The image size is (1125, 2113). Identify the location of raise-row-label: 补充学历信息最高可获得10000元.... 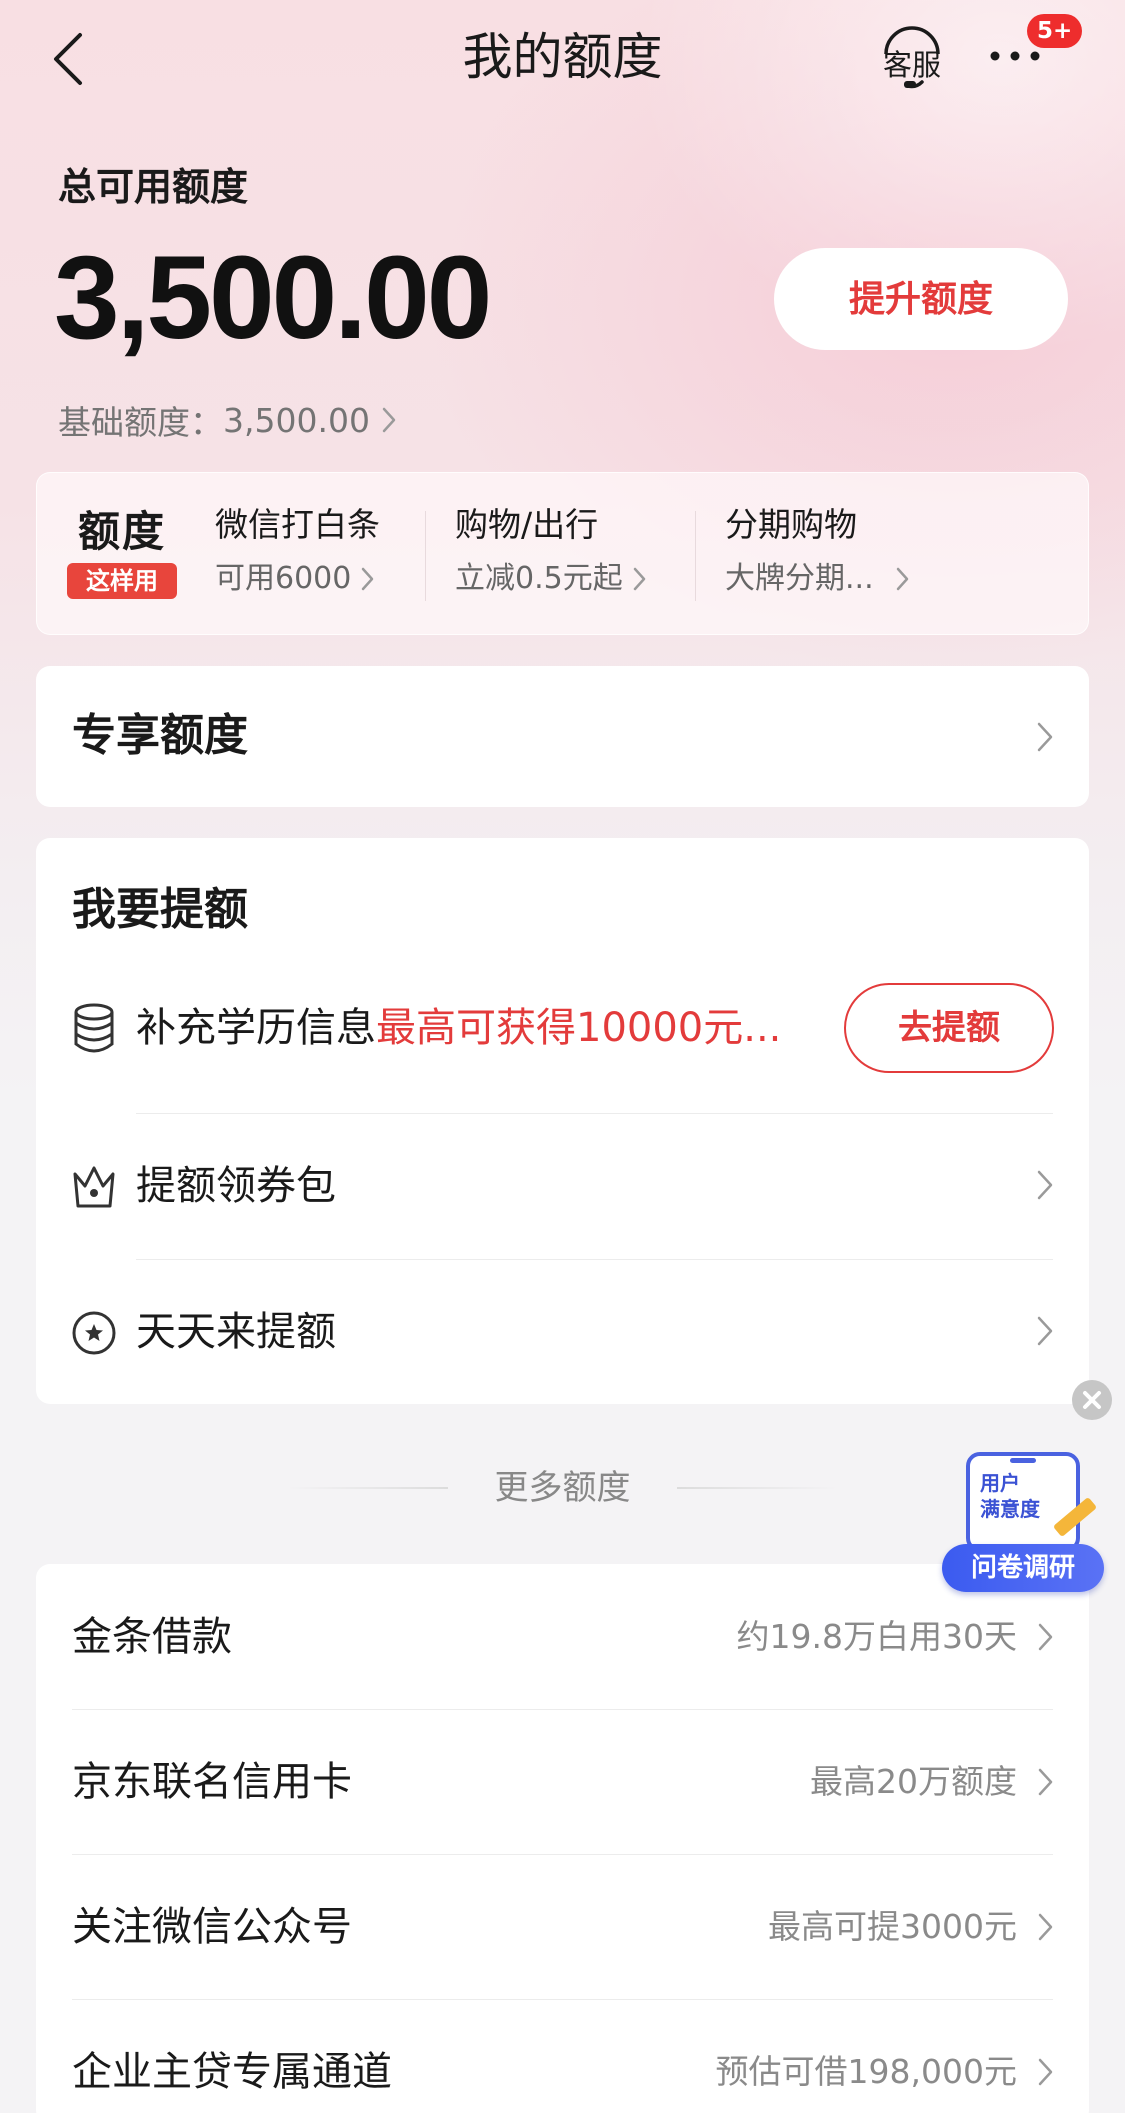
(458, 1028).